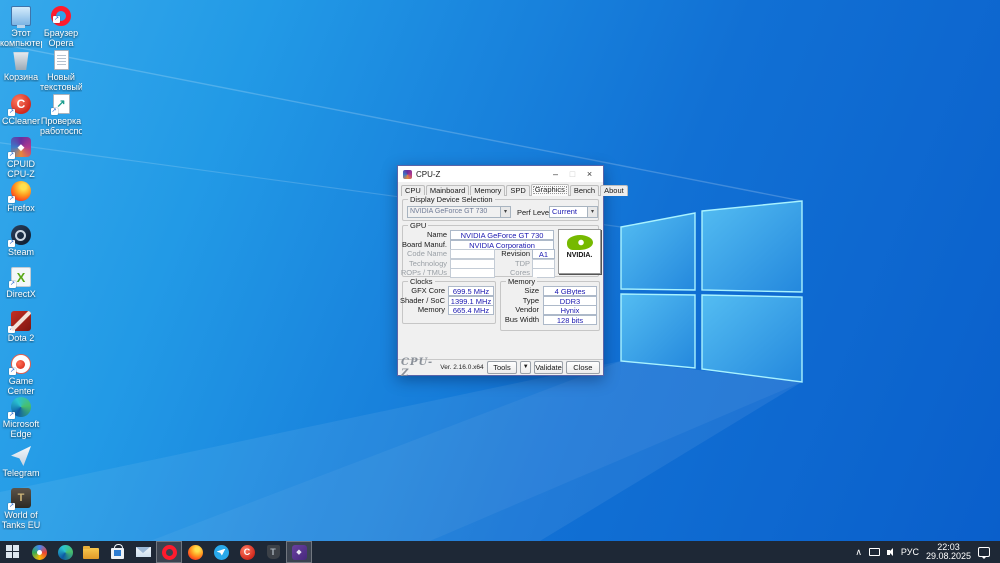 The image size is (1000, 563). What do you see at coordinates (614, 190) in the screenshot?
I see `tab-about: About` at bounding box center [614, 190].